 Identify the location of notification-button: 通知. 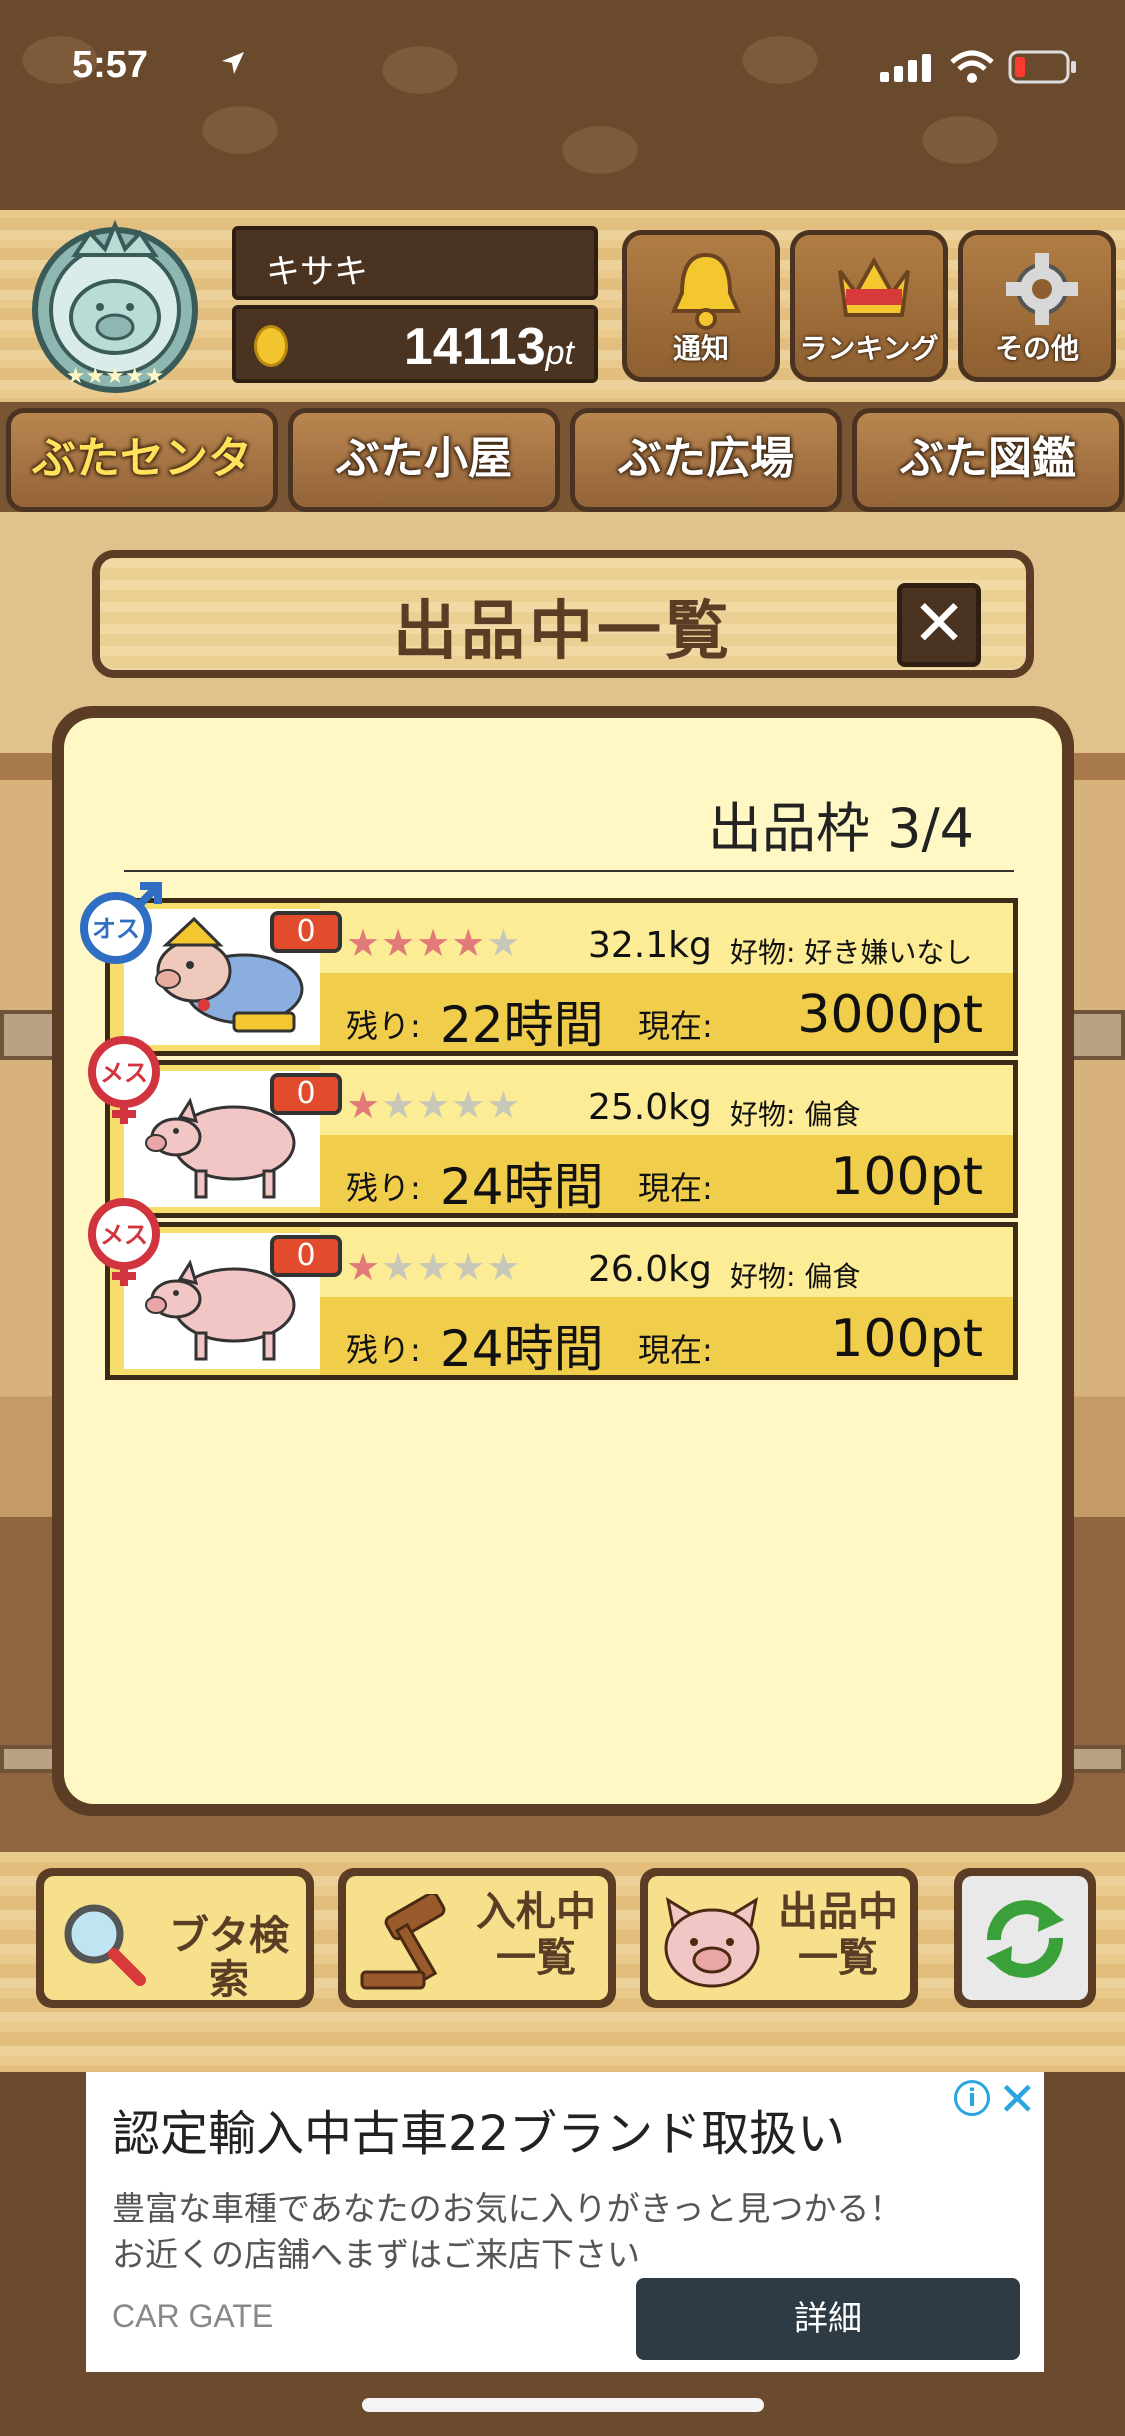
(701, 306).